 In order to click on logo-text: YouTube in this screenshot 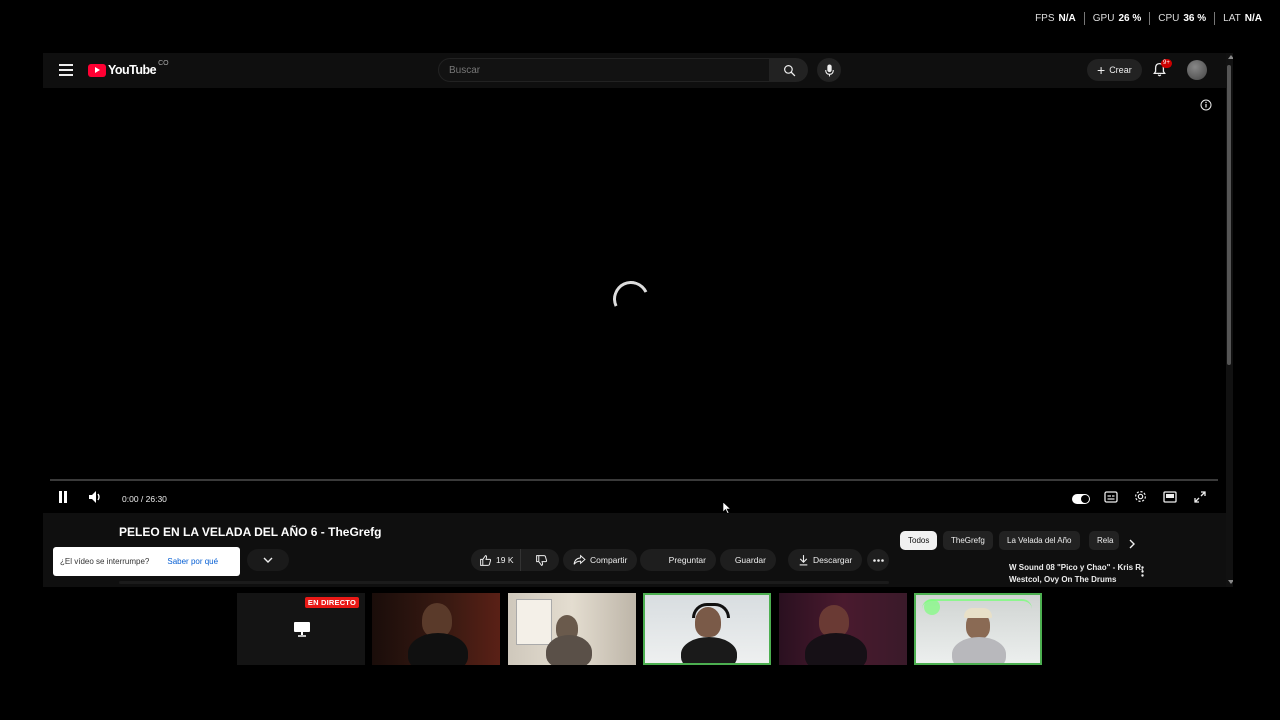, I will do `click(132, 70)`.